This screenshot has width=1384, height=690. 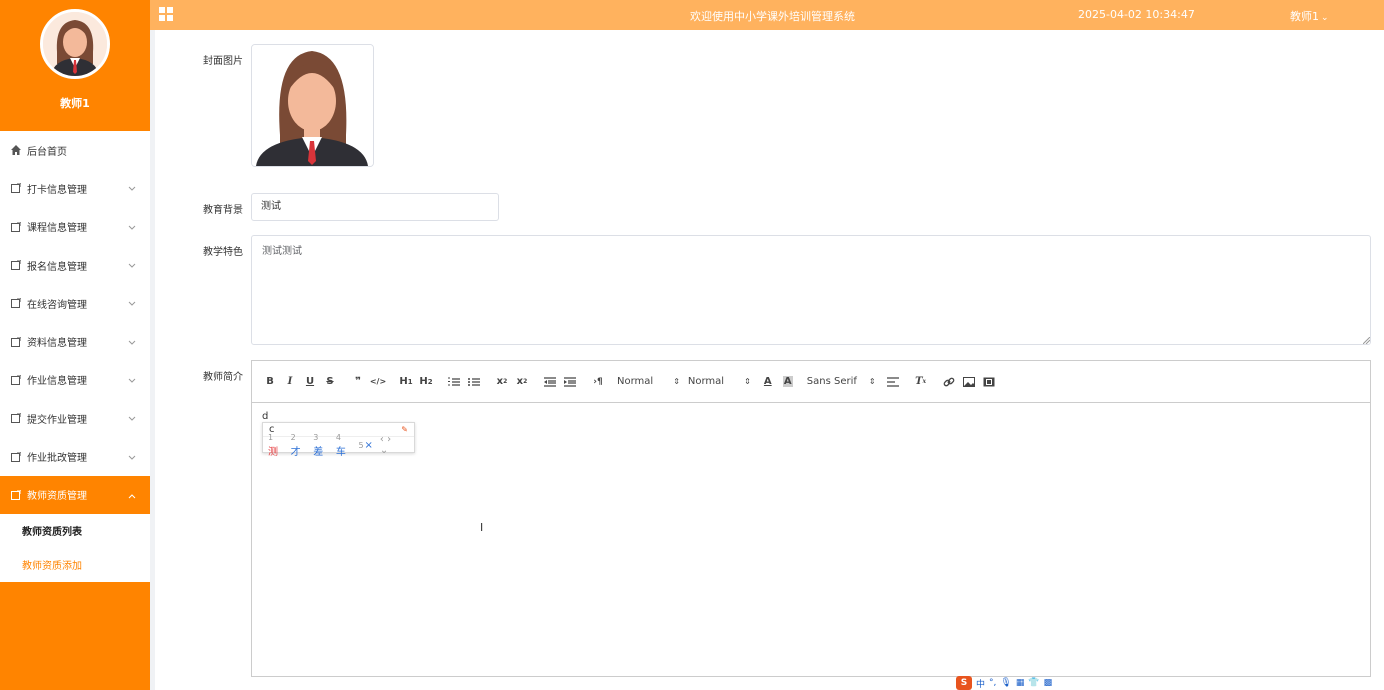 What do you see at coordinates (598, 382) in the screenshot?
I see `text-direction-button: ›¶` at bounding box center [598, 382].